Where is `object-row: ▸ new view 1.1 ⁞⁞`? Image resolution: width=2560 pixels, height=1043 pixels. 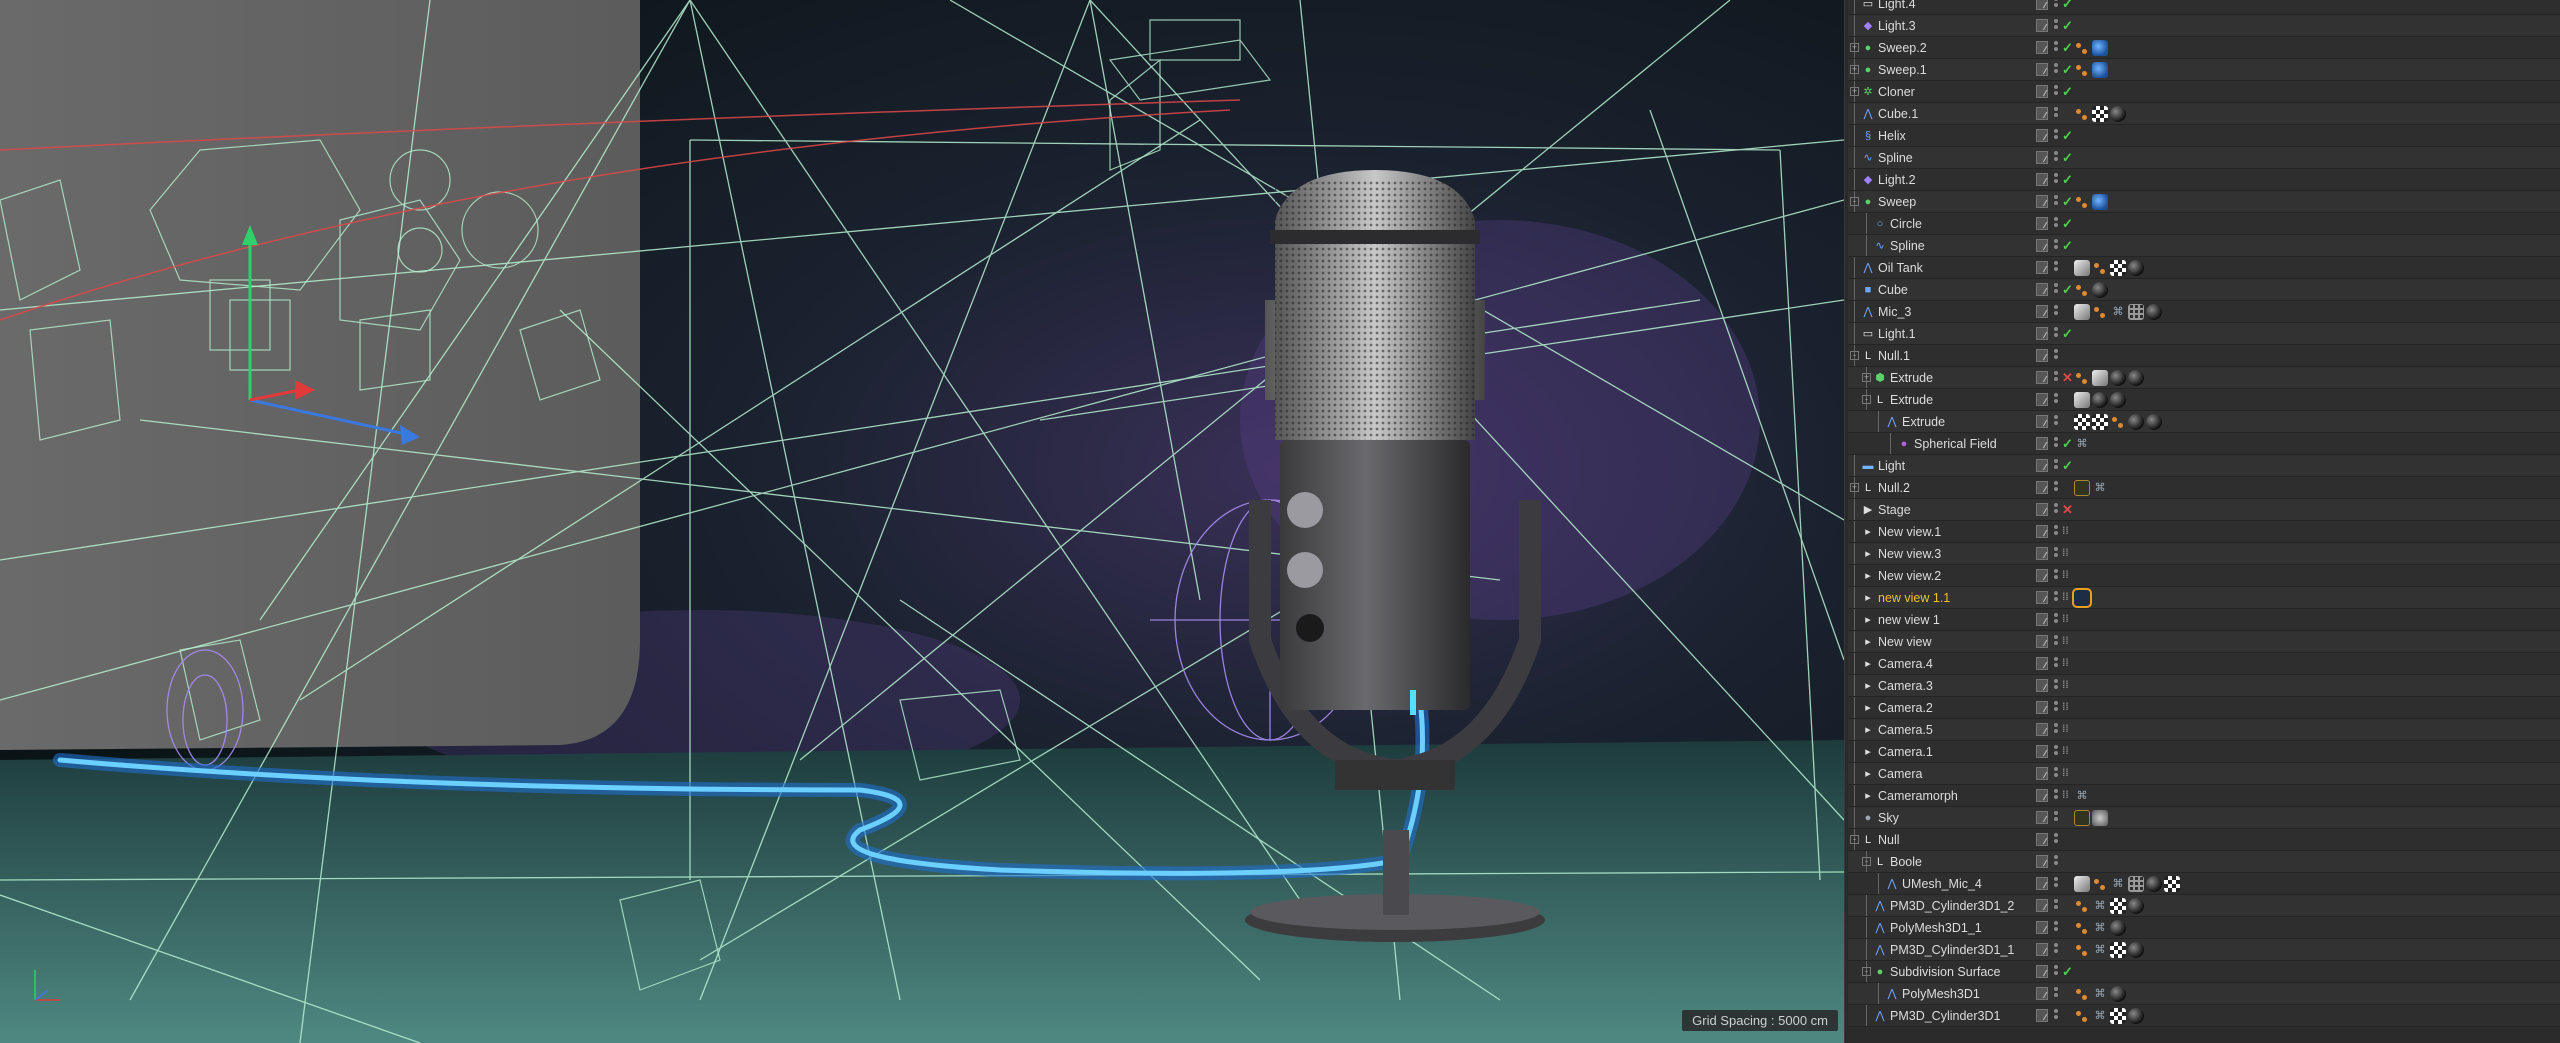
object-row: ▸ new view 1.1 ⁞⁞ is located at coordinates (2204, 598).